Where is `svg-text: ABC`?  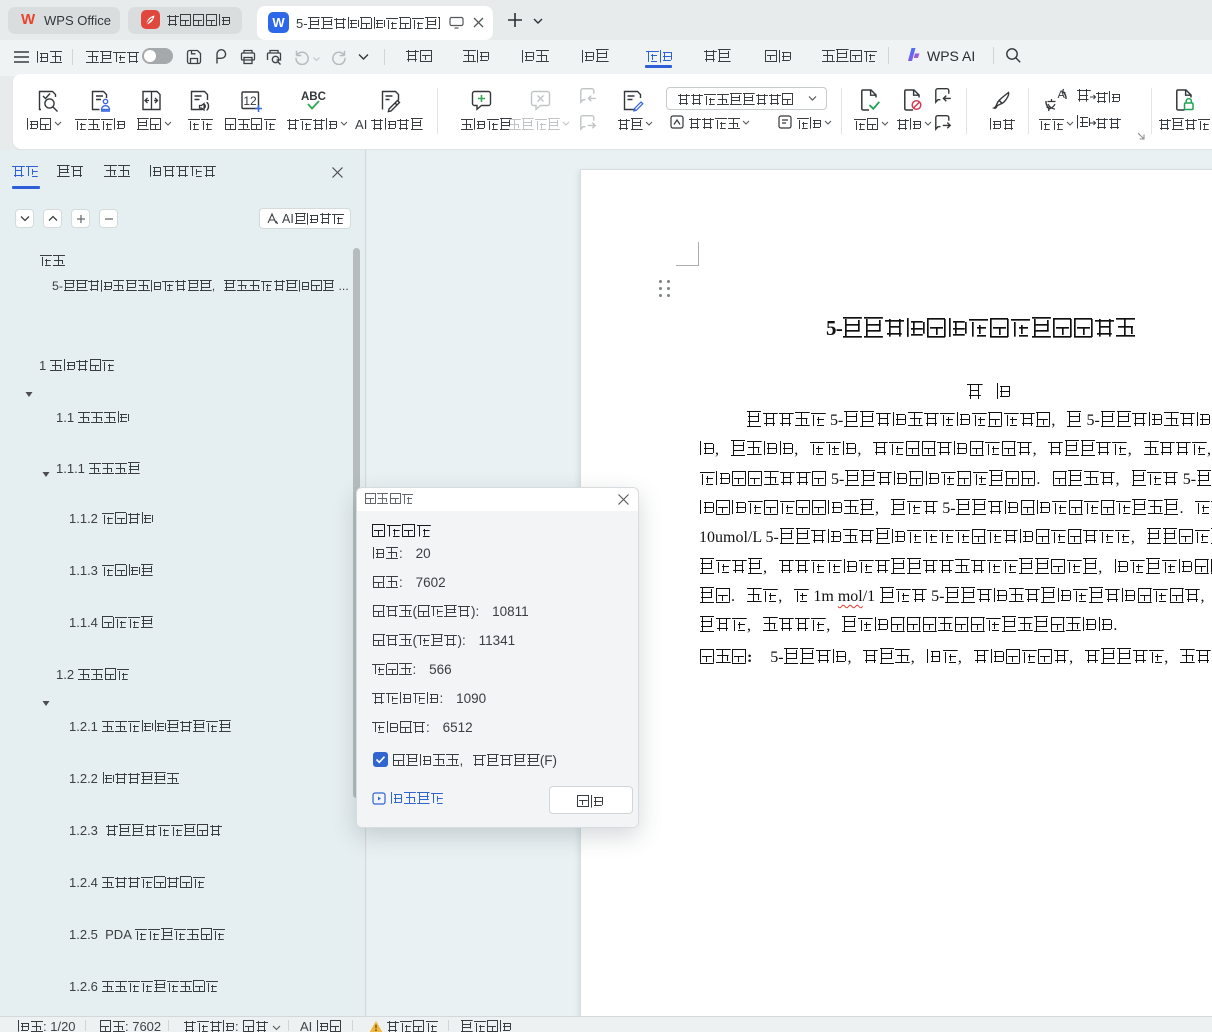
svg-text: ABC is located at coordinates (313, 97).